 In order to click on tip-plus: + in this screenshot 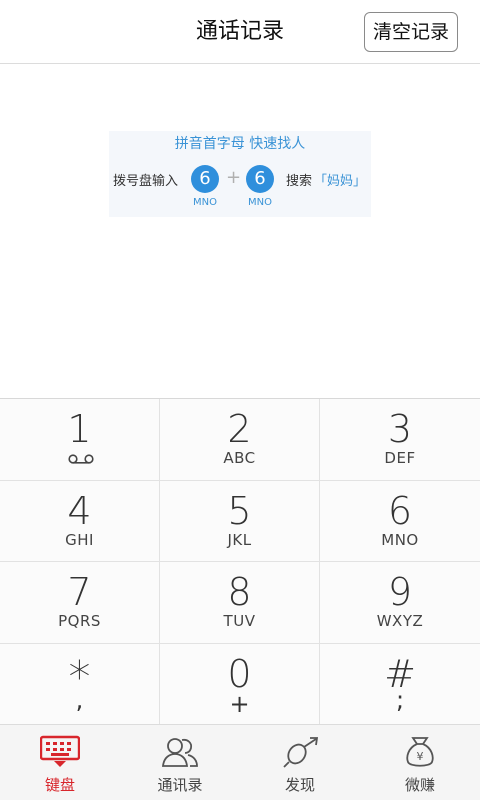, I will do `click(234, 177)`.